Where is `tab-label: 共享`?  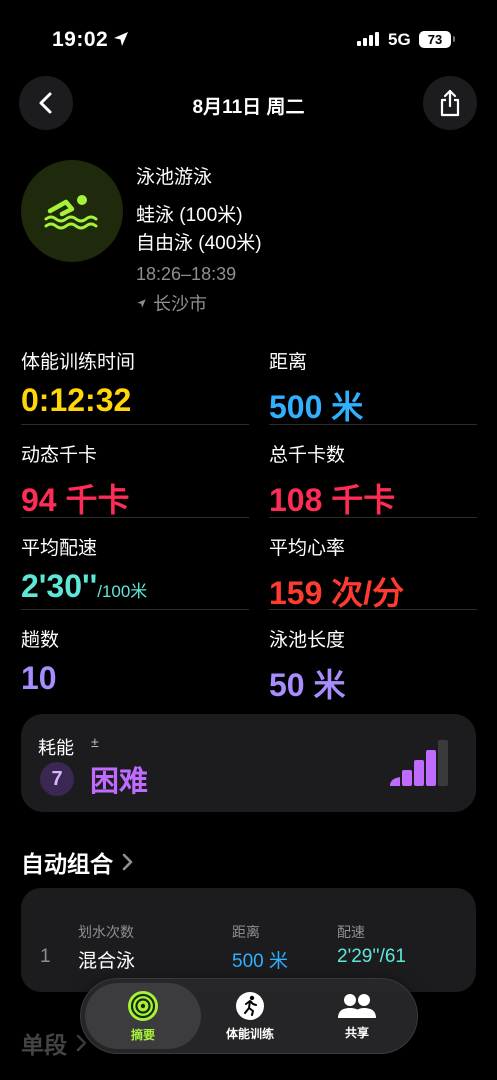
tab-label: 共享 is located at coordinates (356, 1032).